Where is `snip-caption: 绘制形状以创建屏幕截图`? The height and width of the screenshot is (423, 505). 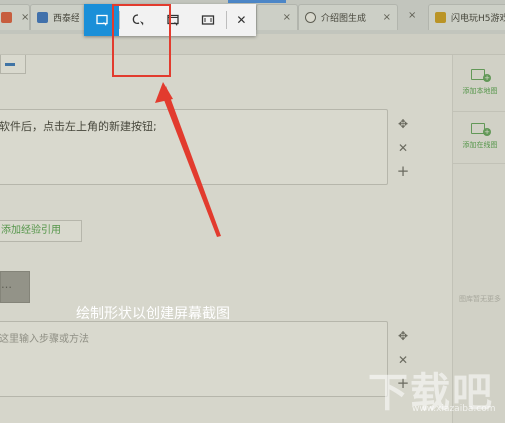 snip-caption: 绘制形状以创建屏幕截图 is located at coordinates (153, 314).